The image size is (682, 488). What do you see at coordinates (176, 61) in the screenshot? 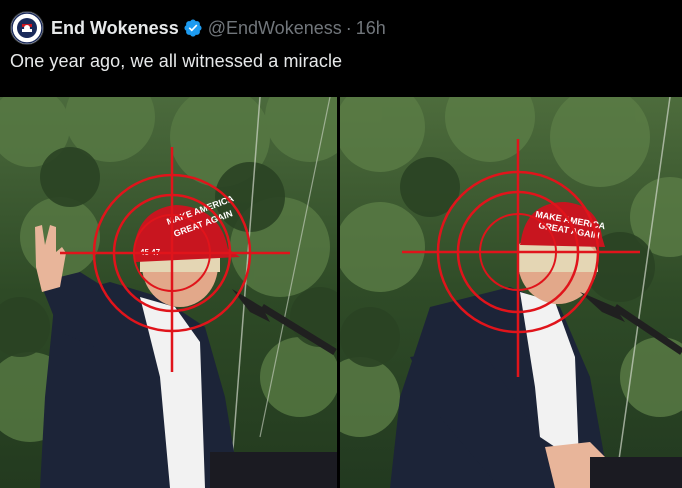
I see `tweet-text: One year ago, we all witnessed a miracle` at bounding box center [176, 61].